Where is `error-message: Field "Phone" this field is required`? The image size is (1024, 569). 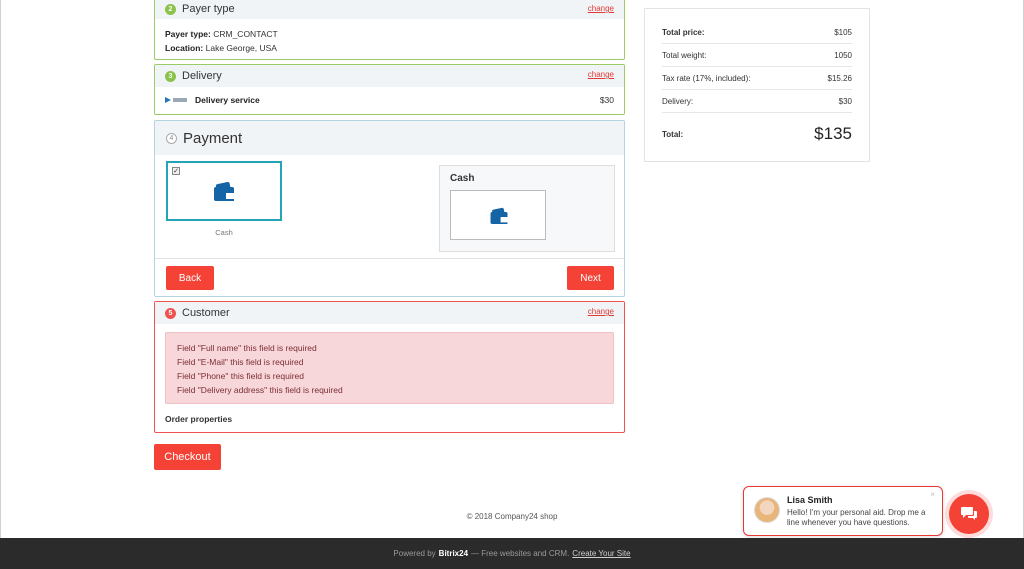 error-message: Field "Phone" this field is required is located at coordinates (240, 376).